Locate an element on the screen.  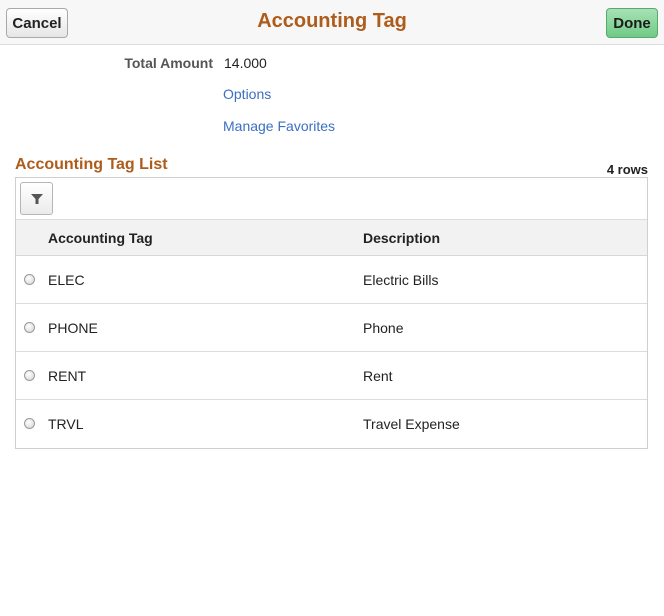
filter-icon is located at coordinates (36, 198).